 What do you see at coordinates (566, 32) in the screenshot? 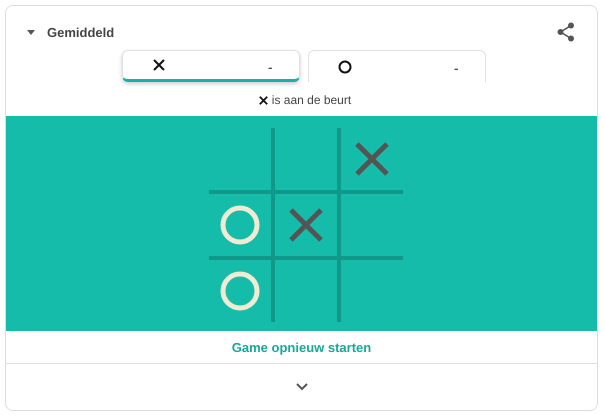
I see `share-icon` at bounding box center [566, 32].